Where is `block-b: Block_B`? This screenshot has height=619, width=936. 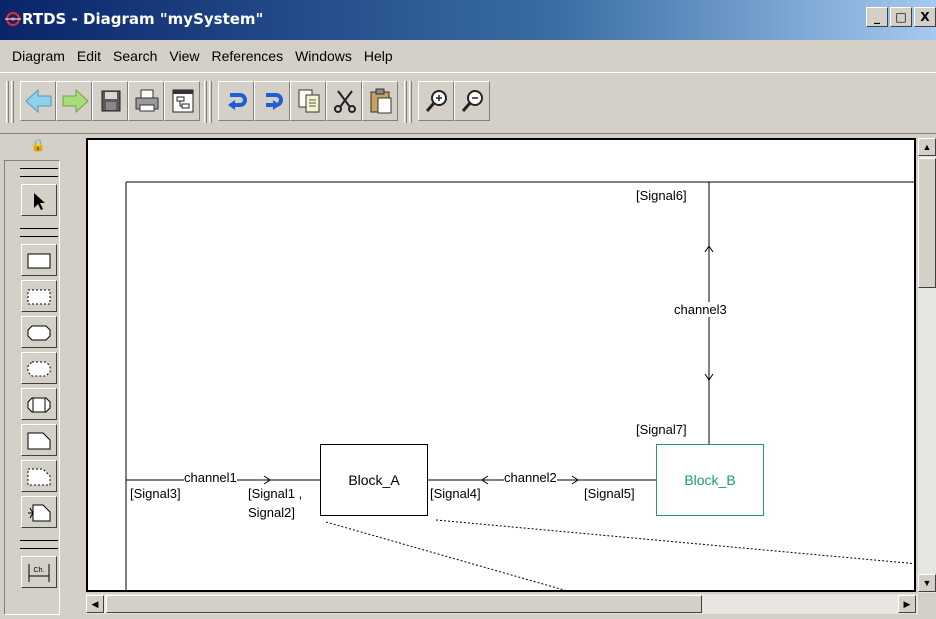 block-b: Block_B is located at coordinates (710, 480).